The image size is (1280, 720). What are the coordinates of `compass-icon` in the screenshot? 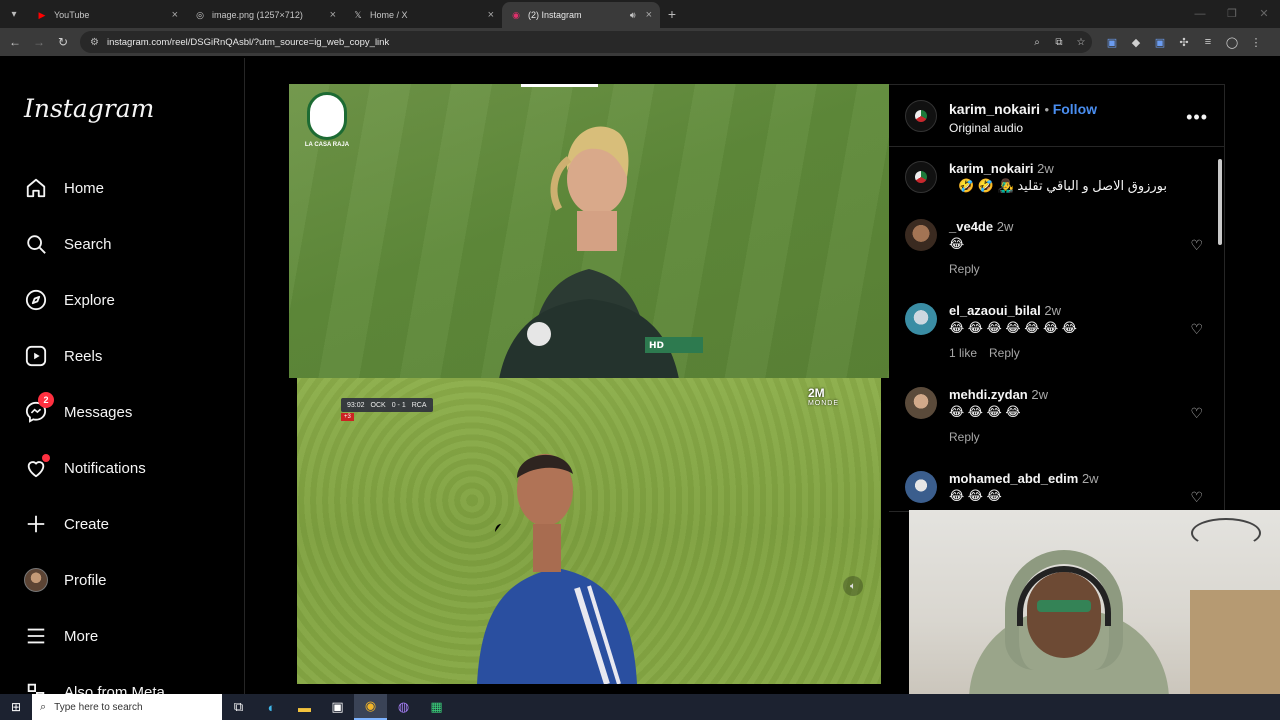 It's located at (36, 300).